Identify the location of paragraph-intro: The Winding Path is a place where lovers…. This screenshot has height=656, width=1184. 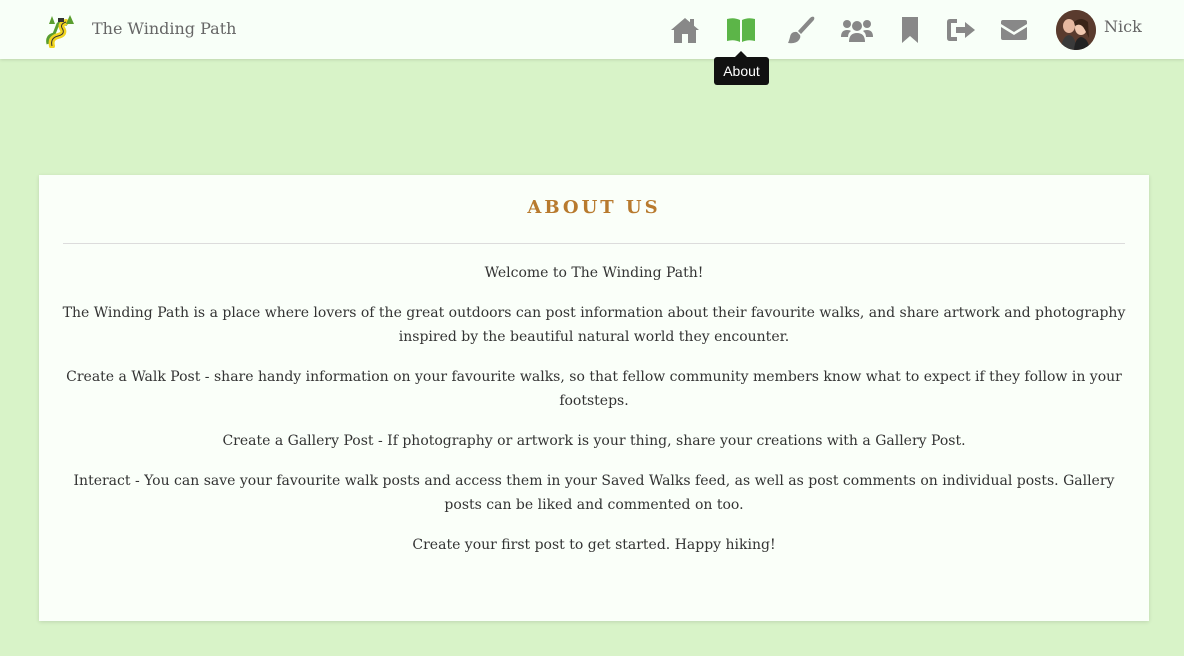
(594, 325).